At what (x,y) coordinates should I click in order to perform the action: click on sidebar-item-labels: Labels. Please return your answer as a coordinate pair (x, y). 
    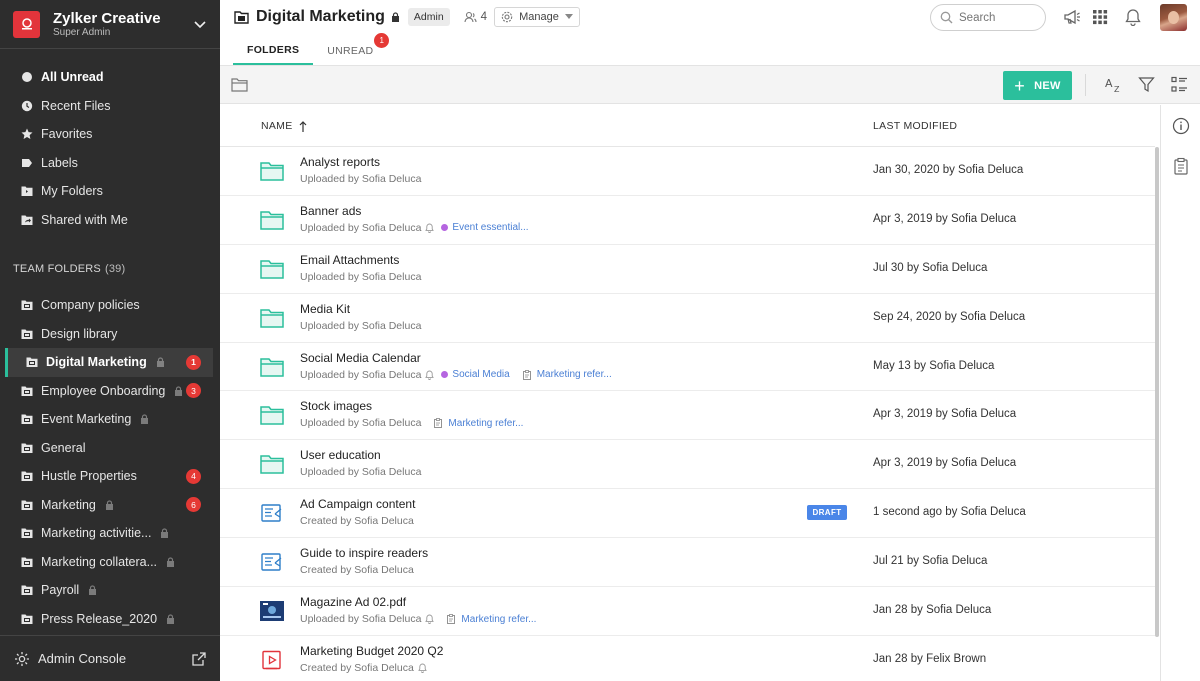
    Looking at the image, I should click on (110, 163).